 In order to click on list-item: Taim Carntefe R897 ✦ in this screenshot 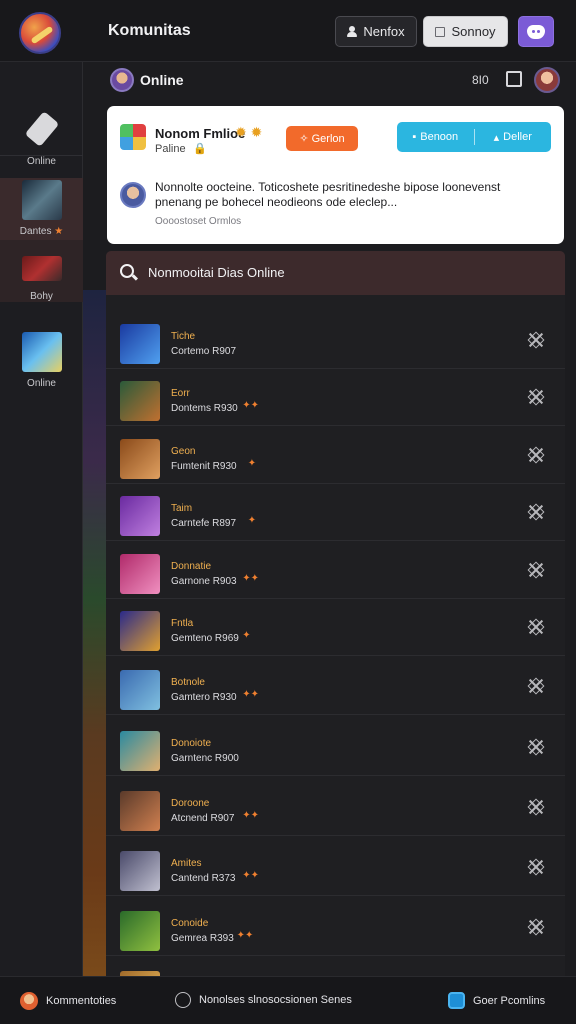, I will do `click(335, 512)`.